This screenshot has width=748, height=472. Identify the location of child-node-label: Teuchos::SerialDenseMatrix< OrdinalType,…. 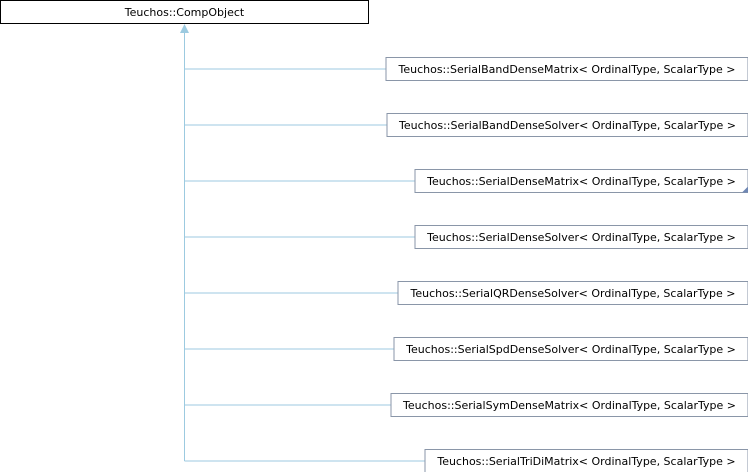
(581, 181).